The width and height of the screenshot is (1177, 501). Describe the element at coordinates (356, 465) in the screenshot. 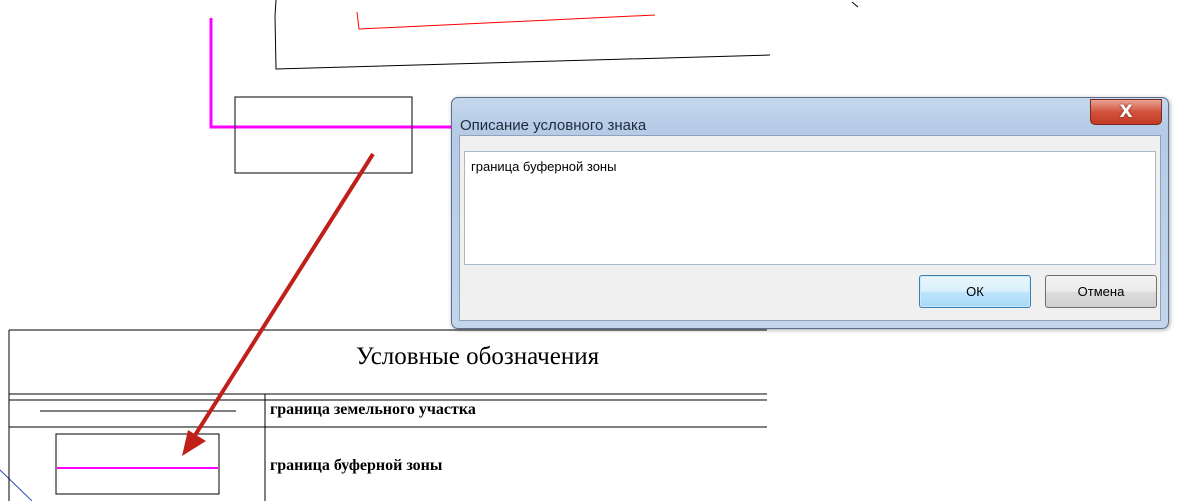

I see `legend-row-label-buffer-zone: граница буферной зоны` at that location.